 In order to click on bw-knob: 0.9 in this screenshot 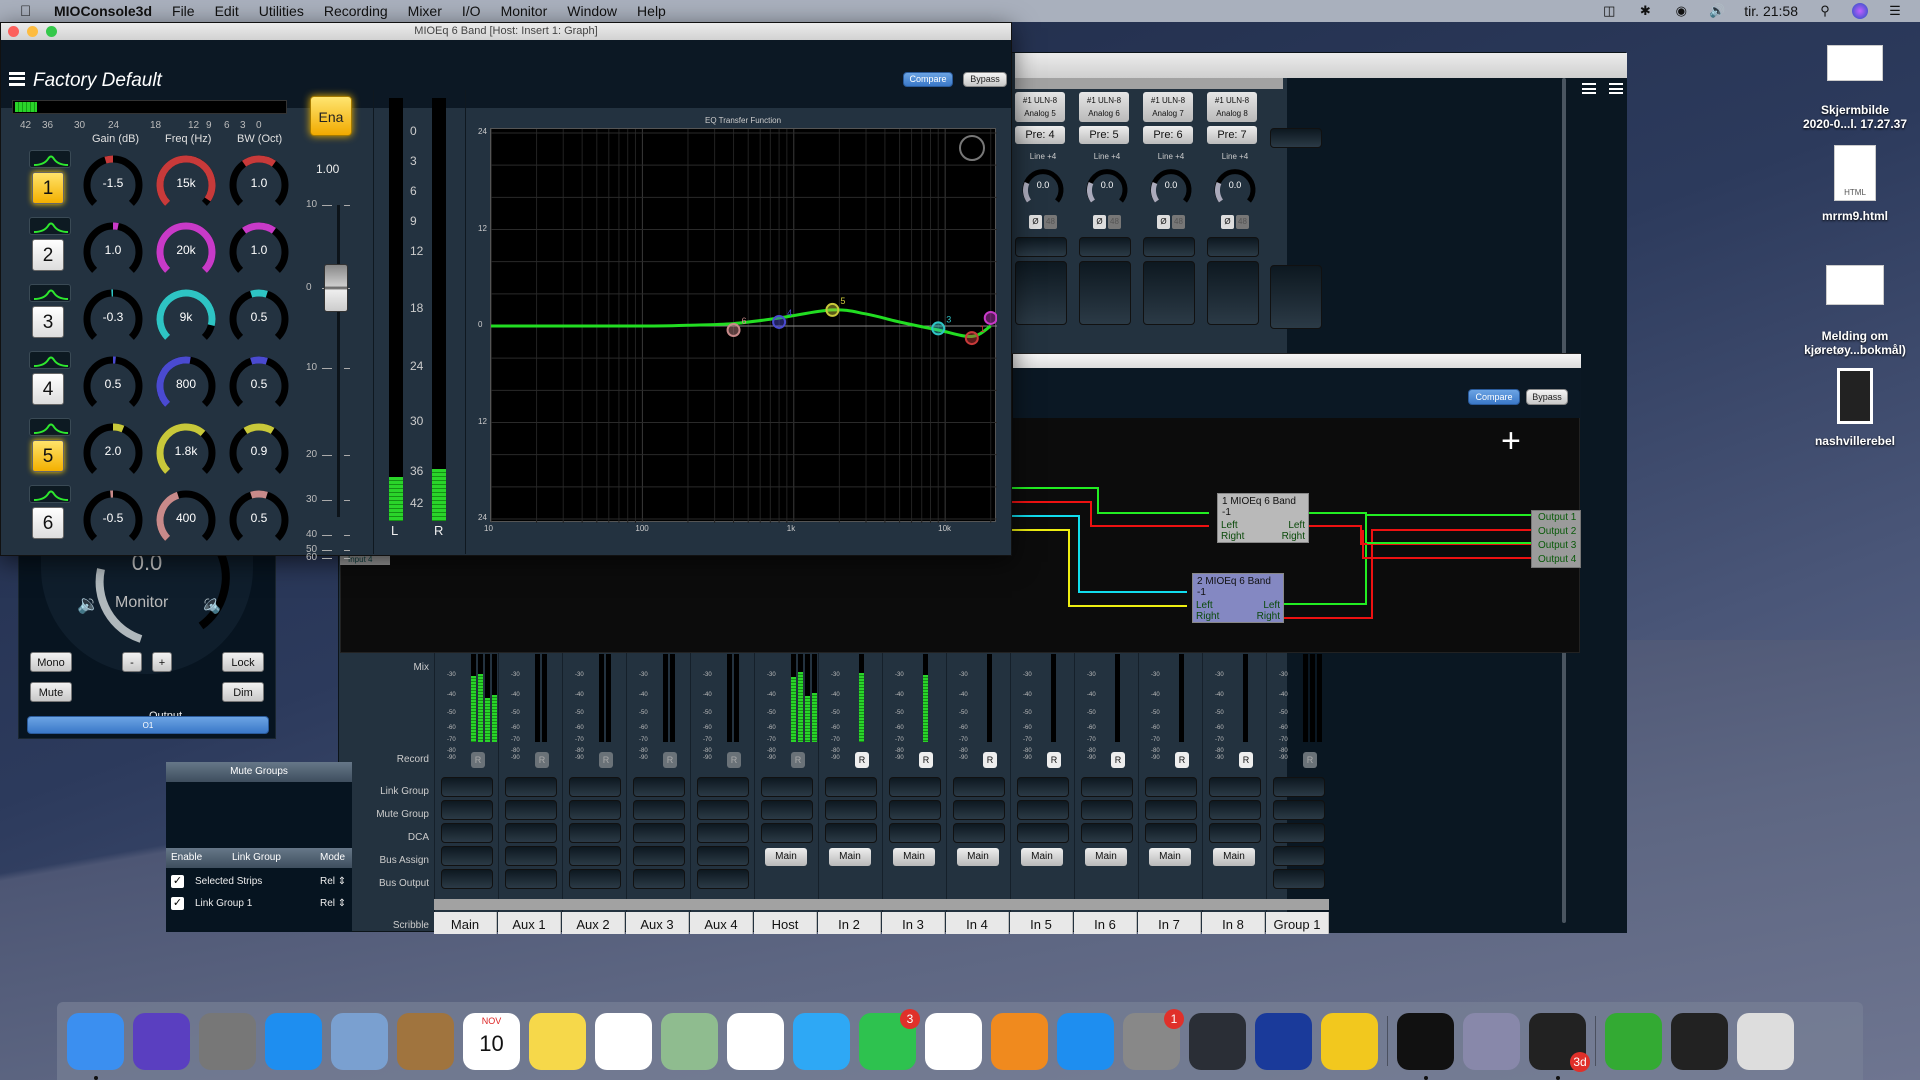, I will do `click(259, 453)`.